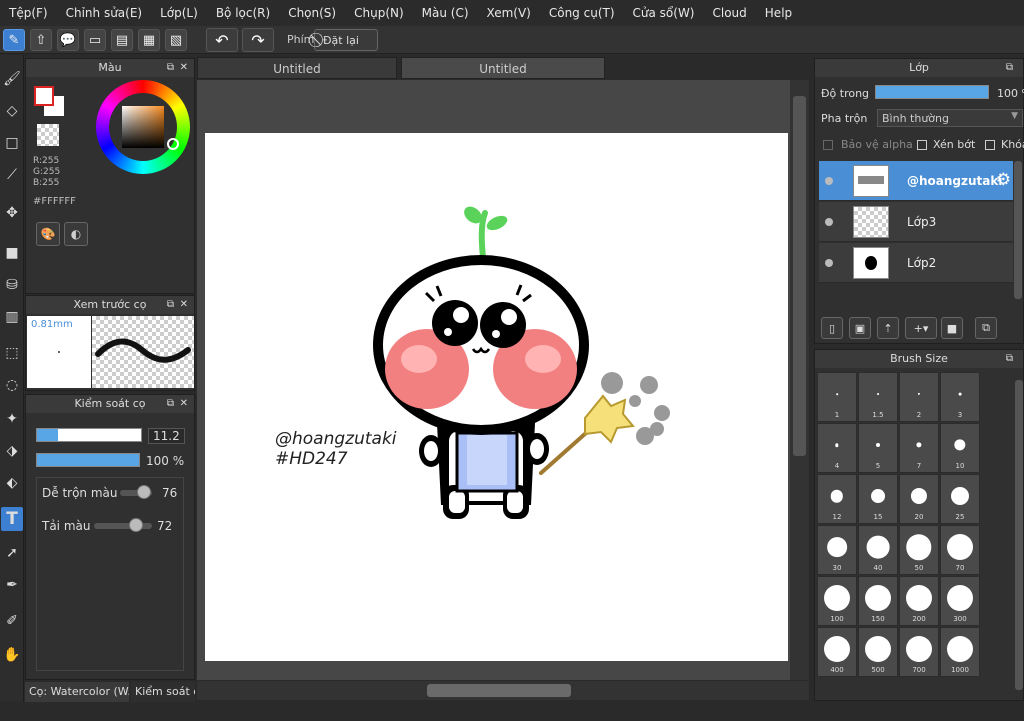 Image resolution: width=1024 pixels, height=721 pixels. What do you see at coordinates (950, 118) in the screenshot?
I see `blend-mode-select: Bình thường ▼` at bounding box center [950, 118].